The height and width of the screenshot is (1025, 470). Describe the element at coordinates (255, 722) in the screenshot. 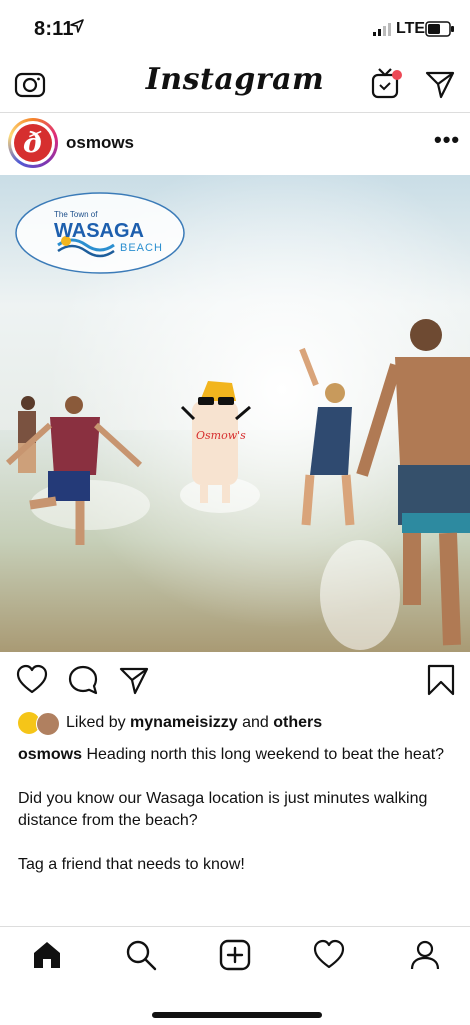

I see `liked-by-and: and` at that location.